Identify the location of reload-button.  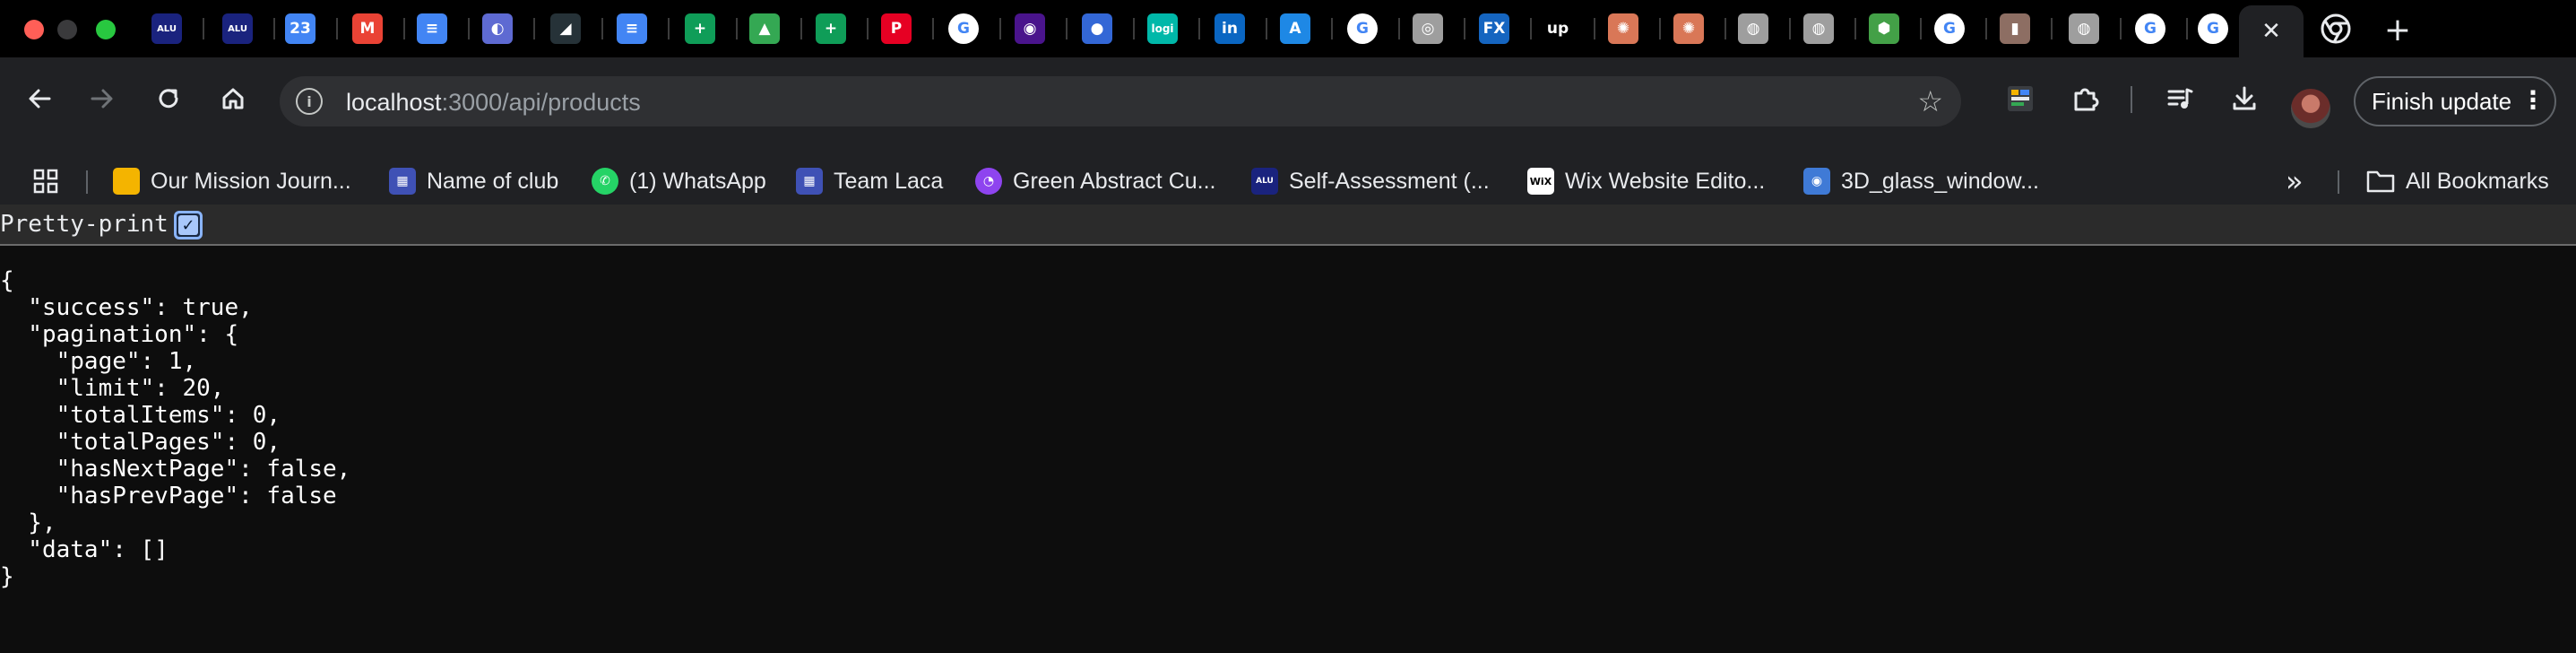
(168, 99).